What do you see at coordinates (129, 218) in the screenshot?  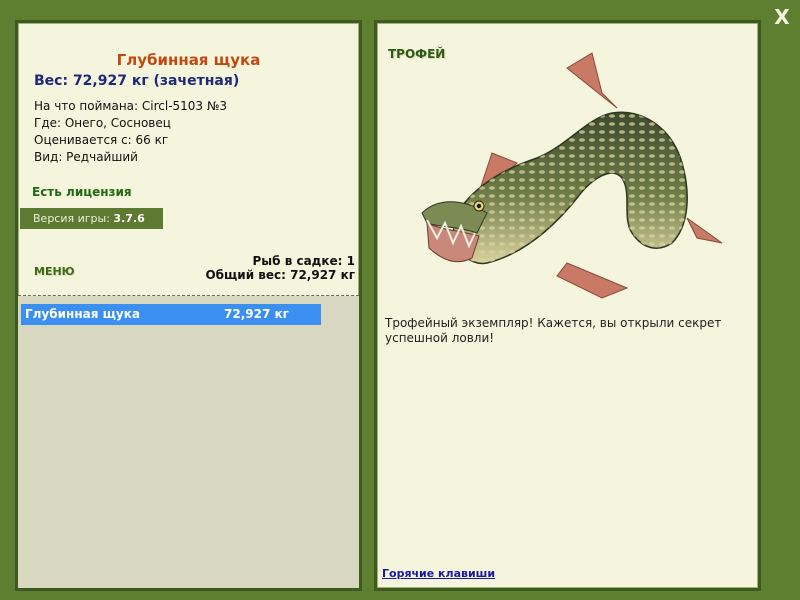 I see `version-value: 3.7.6` at bounding box center [129, 218].